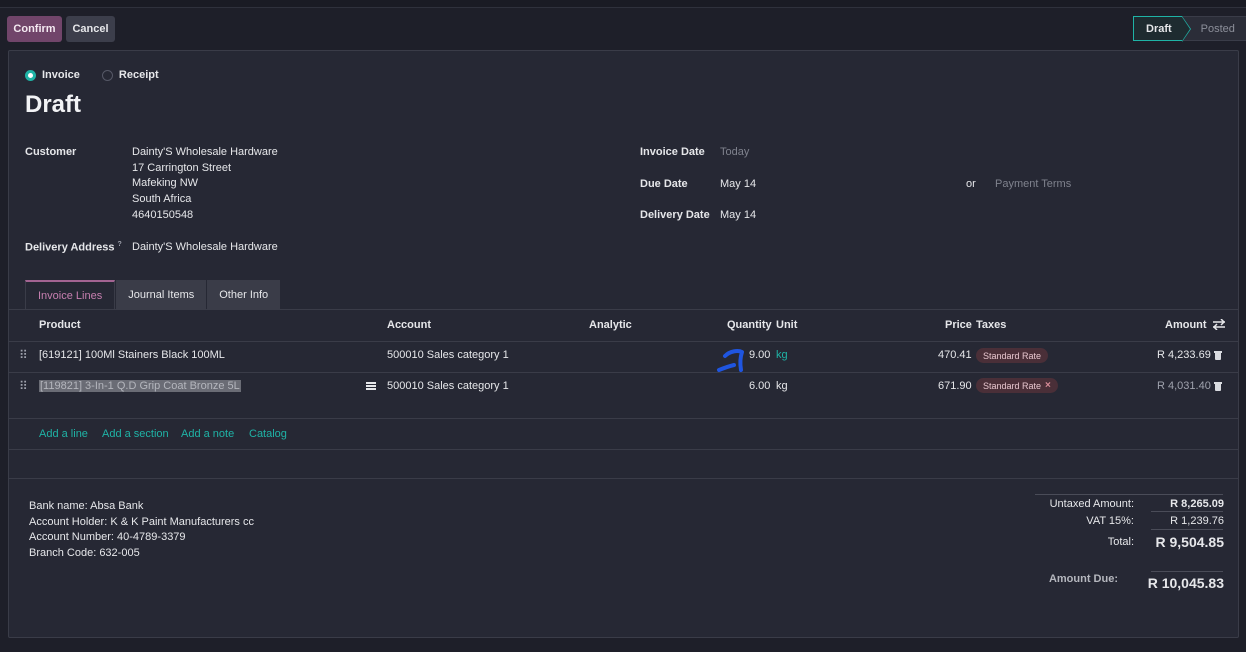 The width and height of the screenshot is (1246, 652). Describe the element at coordinates (205, 152) in the screenshot. I see `customer-name: Dainty'S Wholesale Hardware` at that location.